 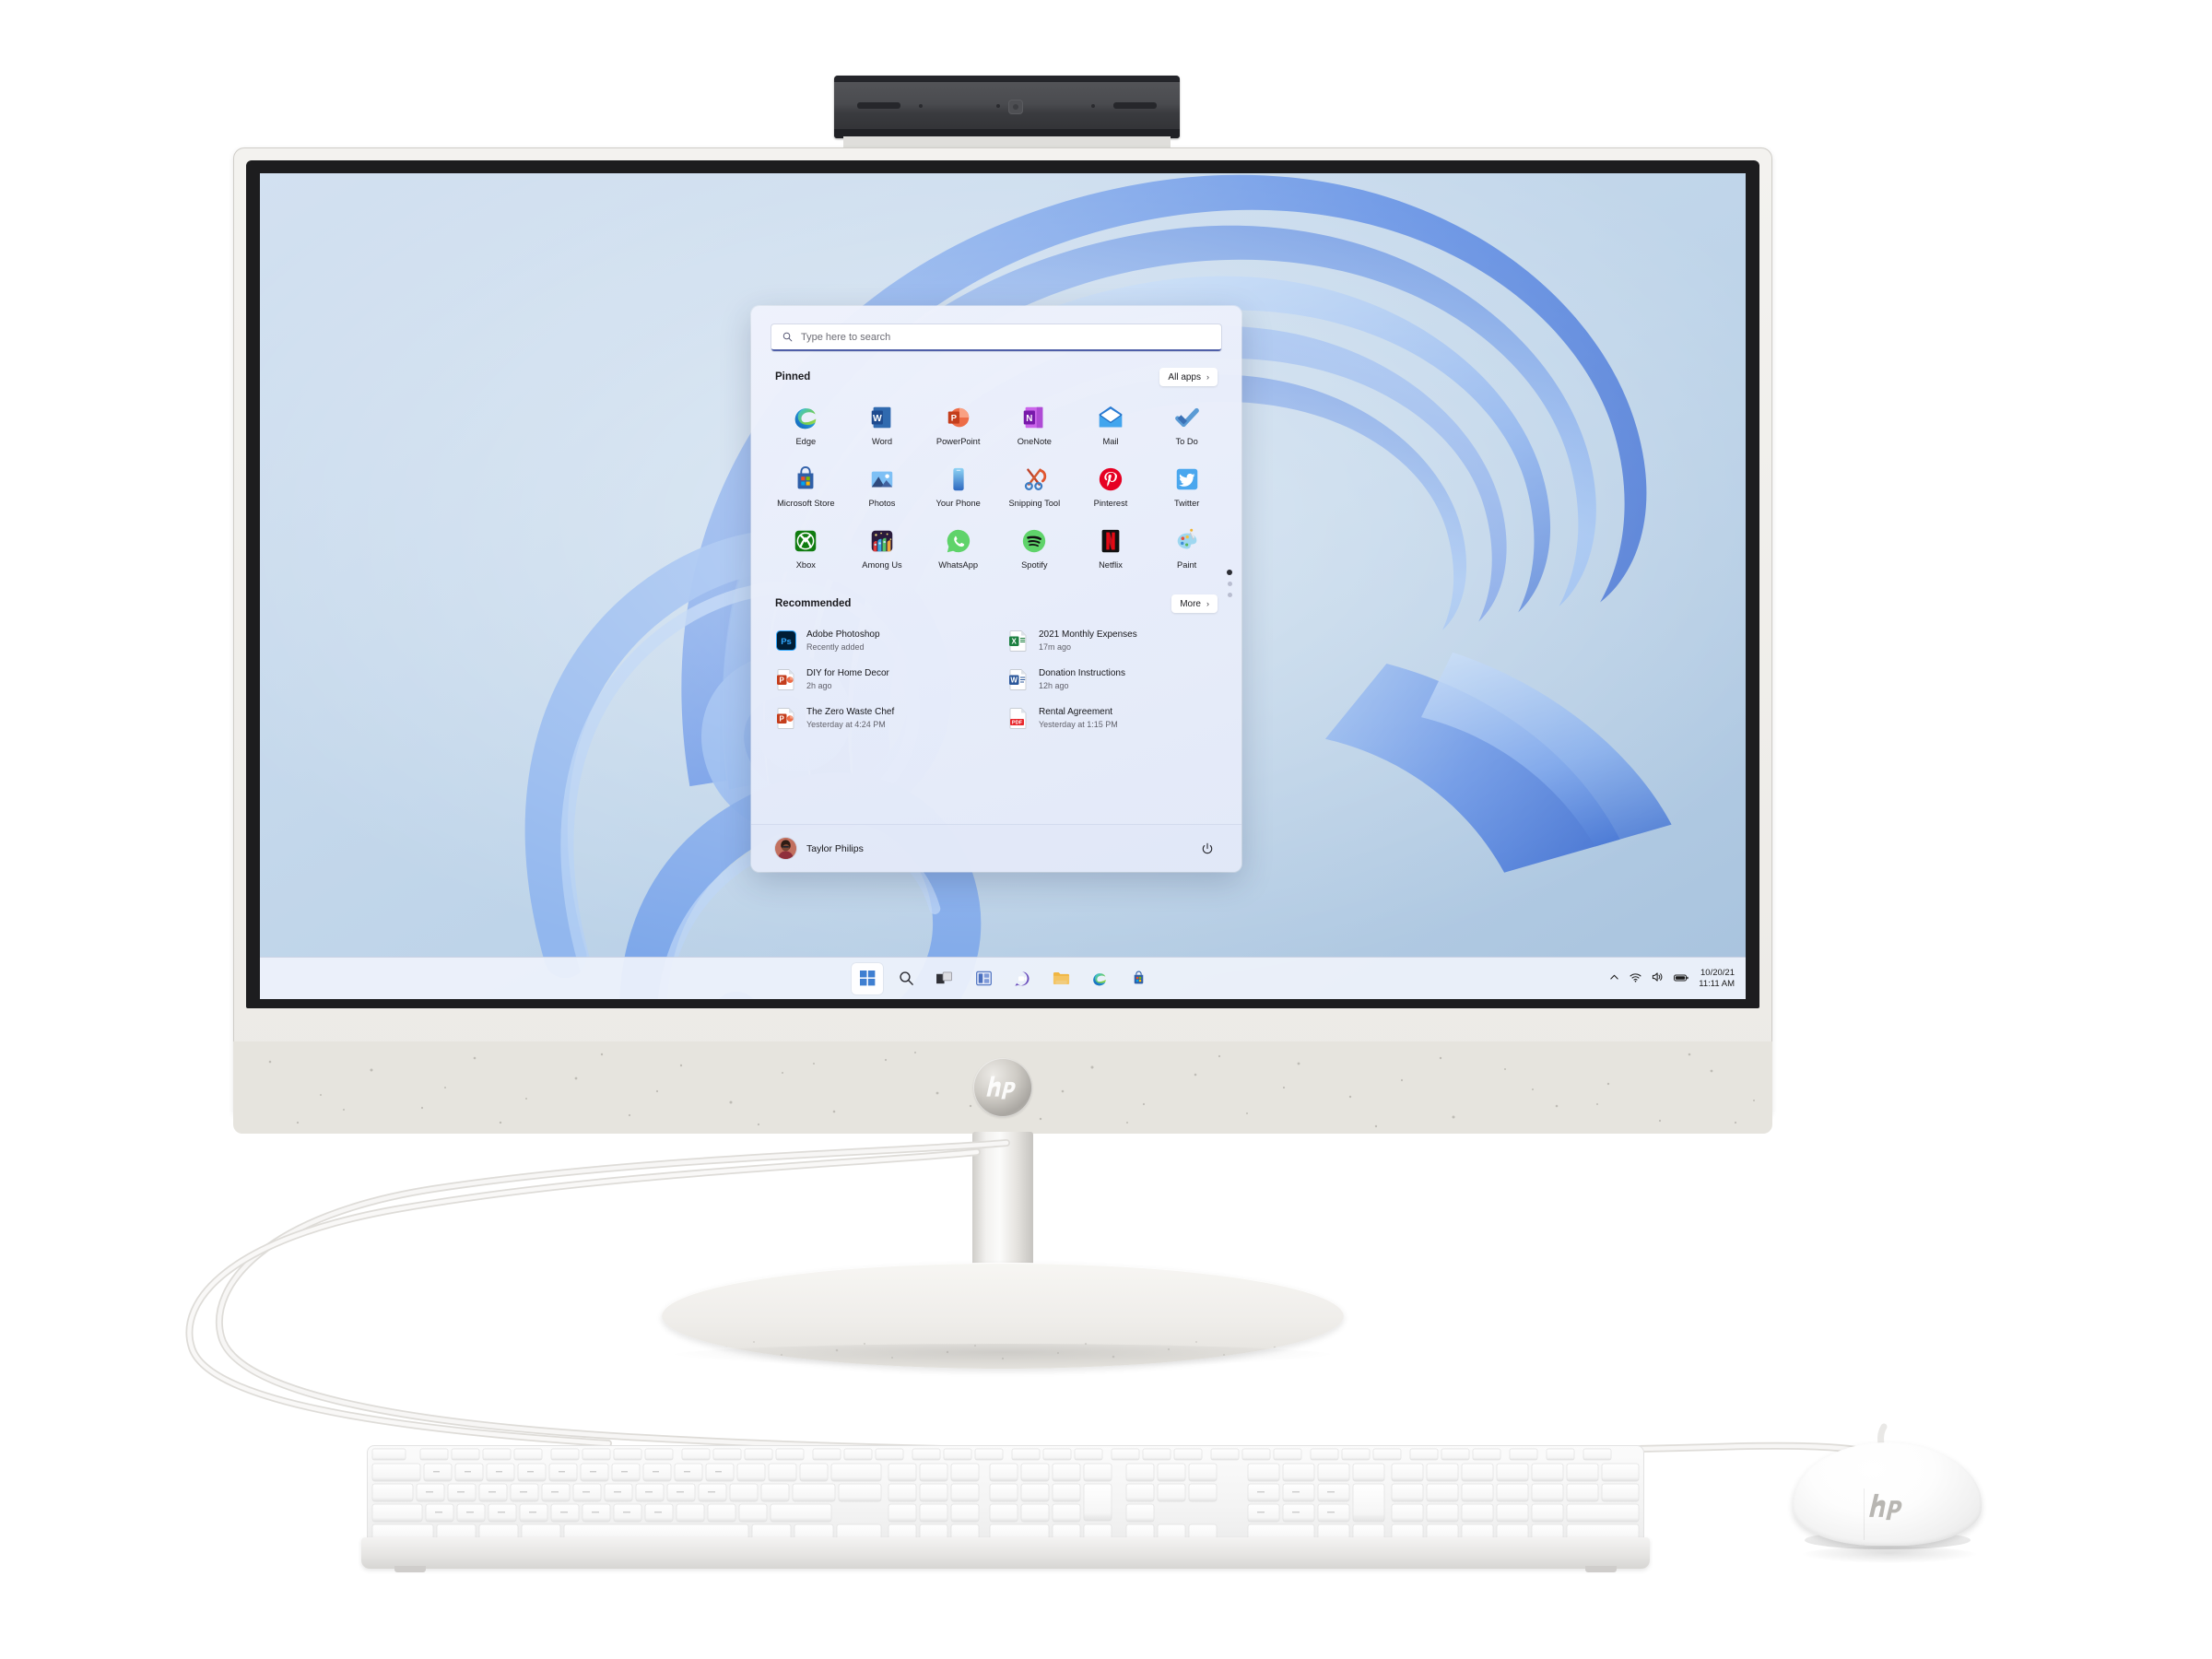 What do you see at coordinates (944, 978) in the screenshot?
I see `task-view-button` at bounding box center [944, 978].